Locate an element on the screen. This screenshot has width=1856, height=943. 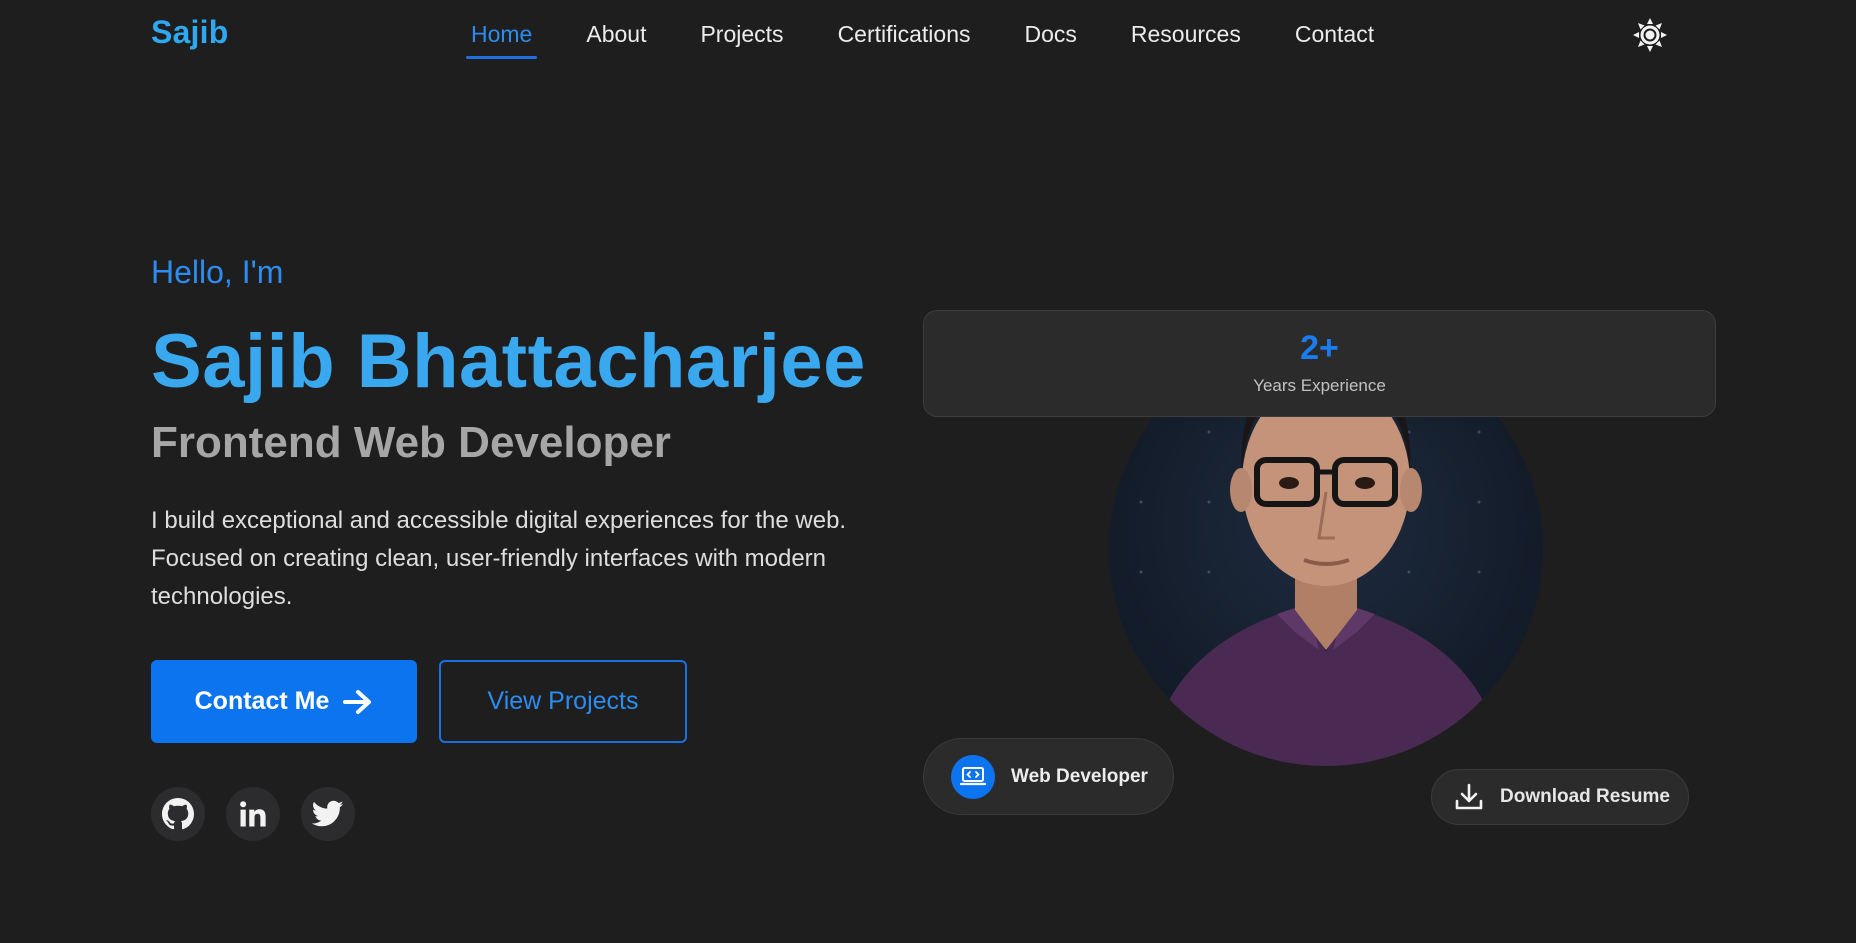
download-resume-button: Download Resume is located at coordinates (1560, 797).